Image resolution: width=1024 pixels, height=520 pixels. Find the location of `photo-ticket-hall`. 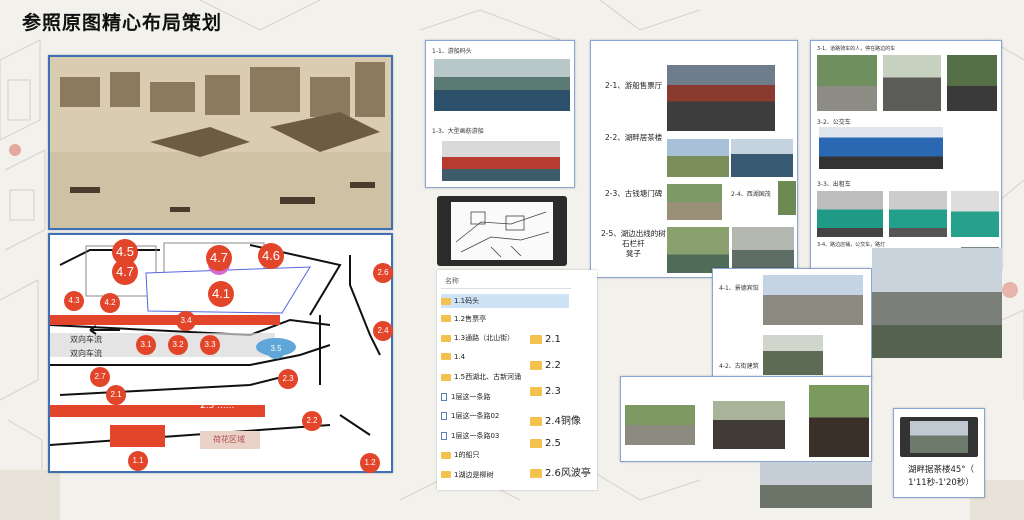

photo-ticket-hall is located at coordinates (721, 98).